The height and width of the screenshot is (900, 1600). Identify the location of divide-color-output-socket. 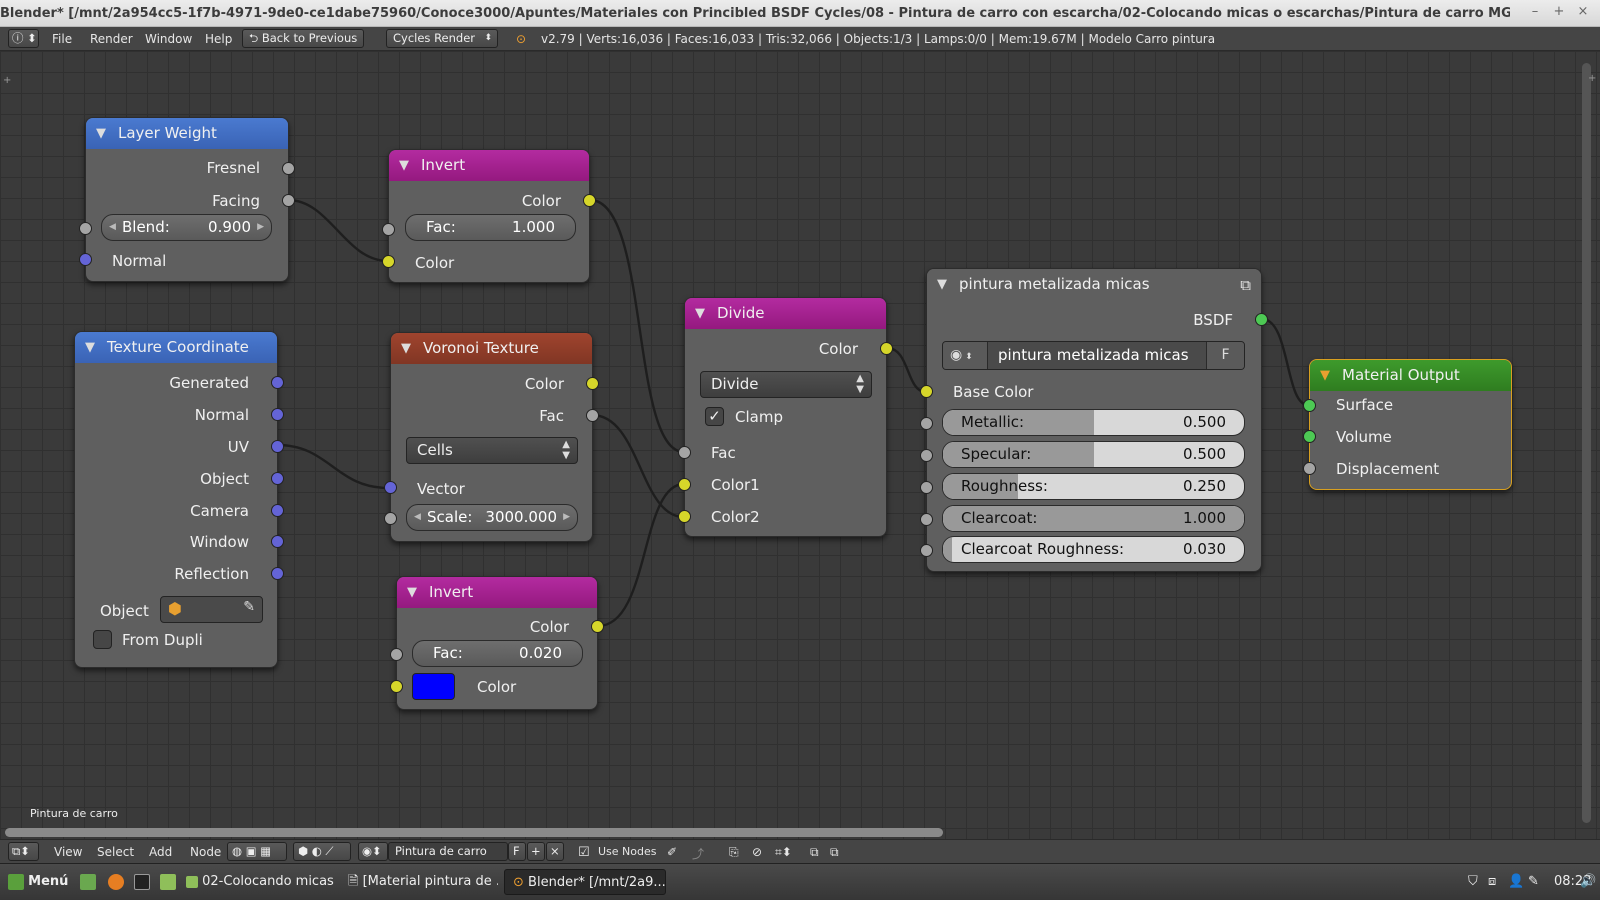
(886, 348).